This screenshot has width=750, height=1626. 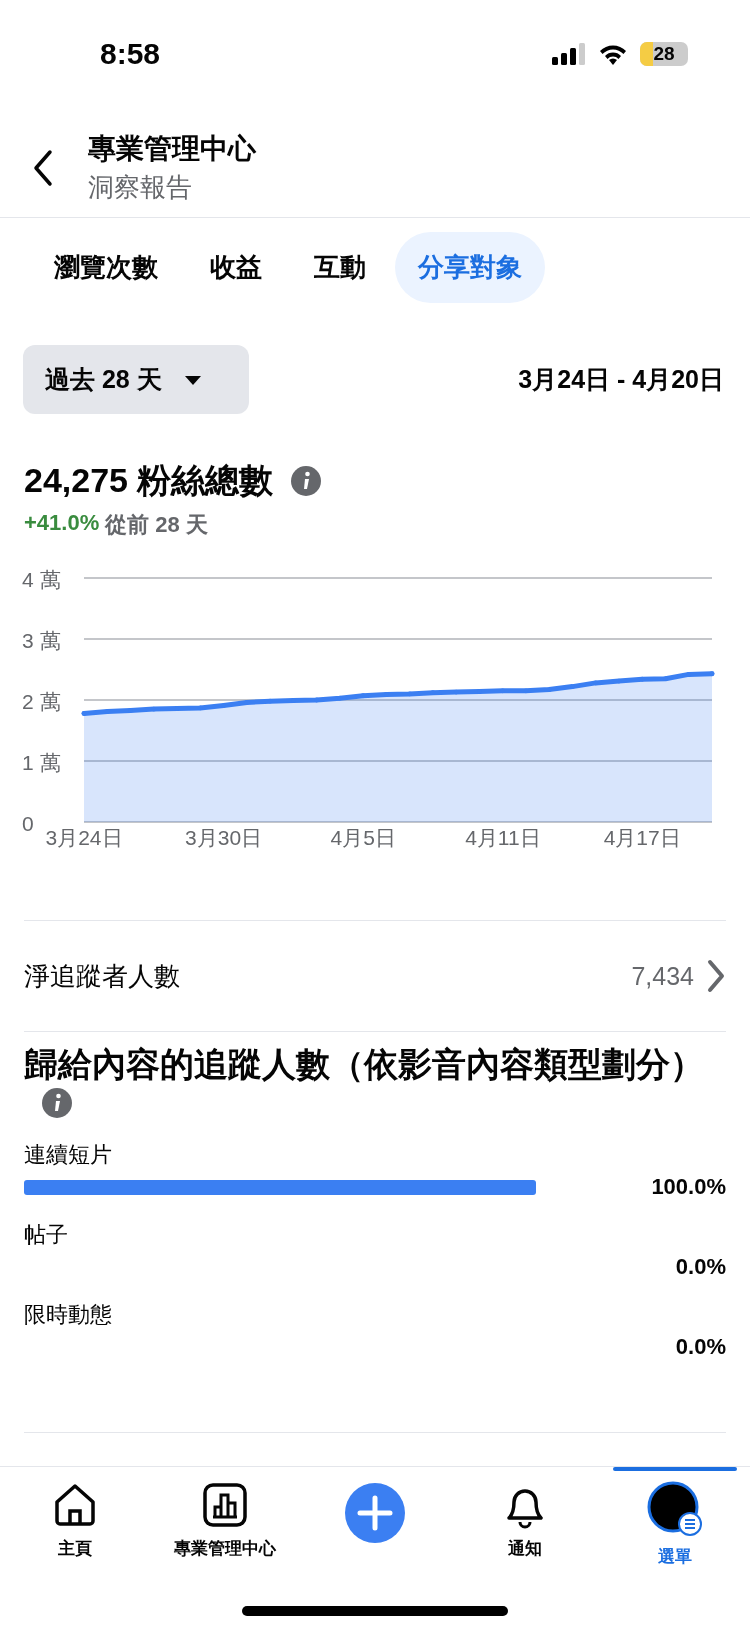 What do you see at coordinates (130, 54) in the screenshot?
I see `status-time: 8:58` at bounding box center [130, 54].